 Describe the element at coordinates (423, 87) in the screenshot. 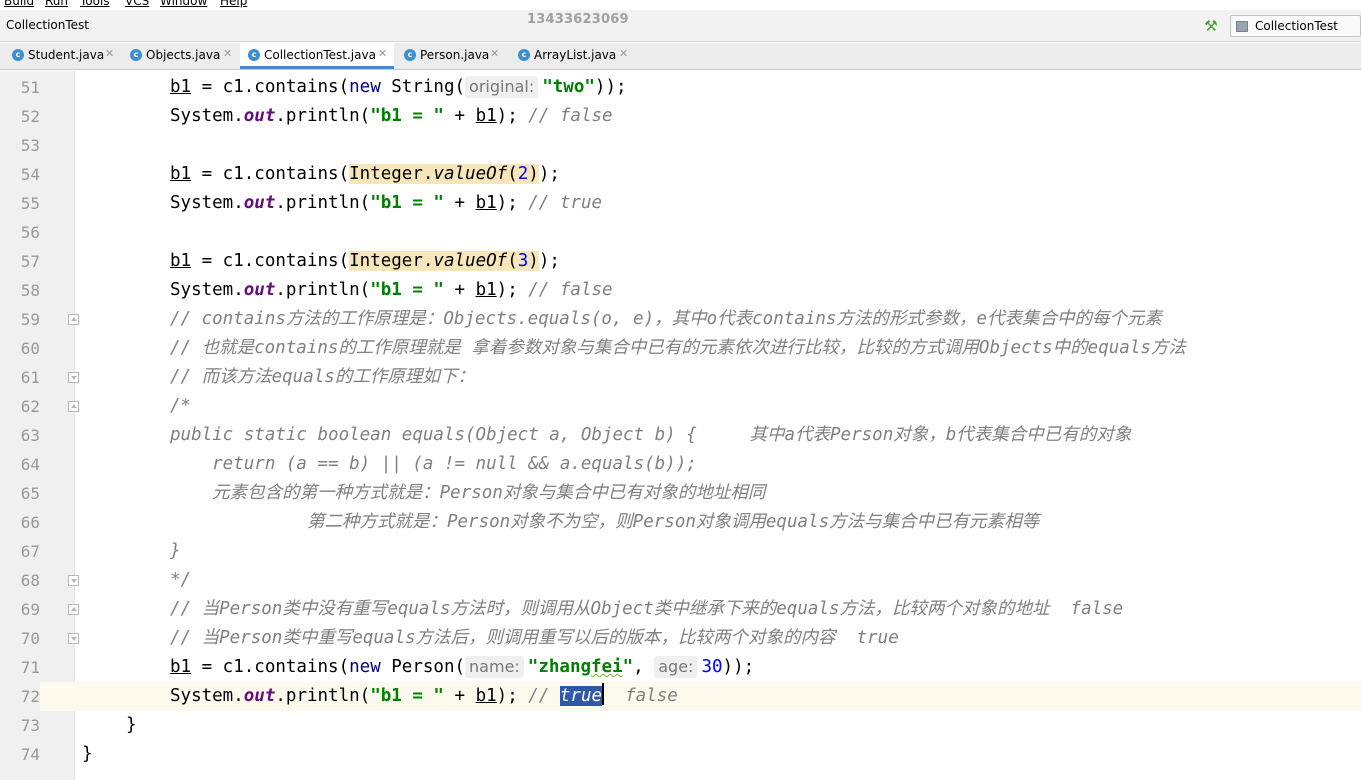

I see `token: String(` at that location.